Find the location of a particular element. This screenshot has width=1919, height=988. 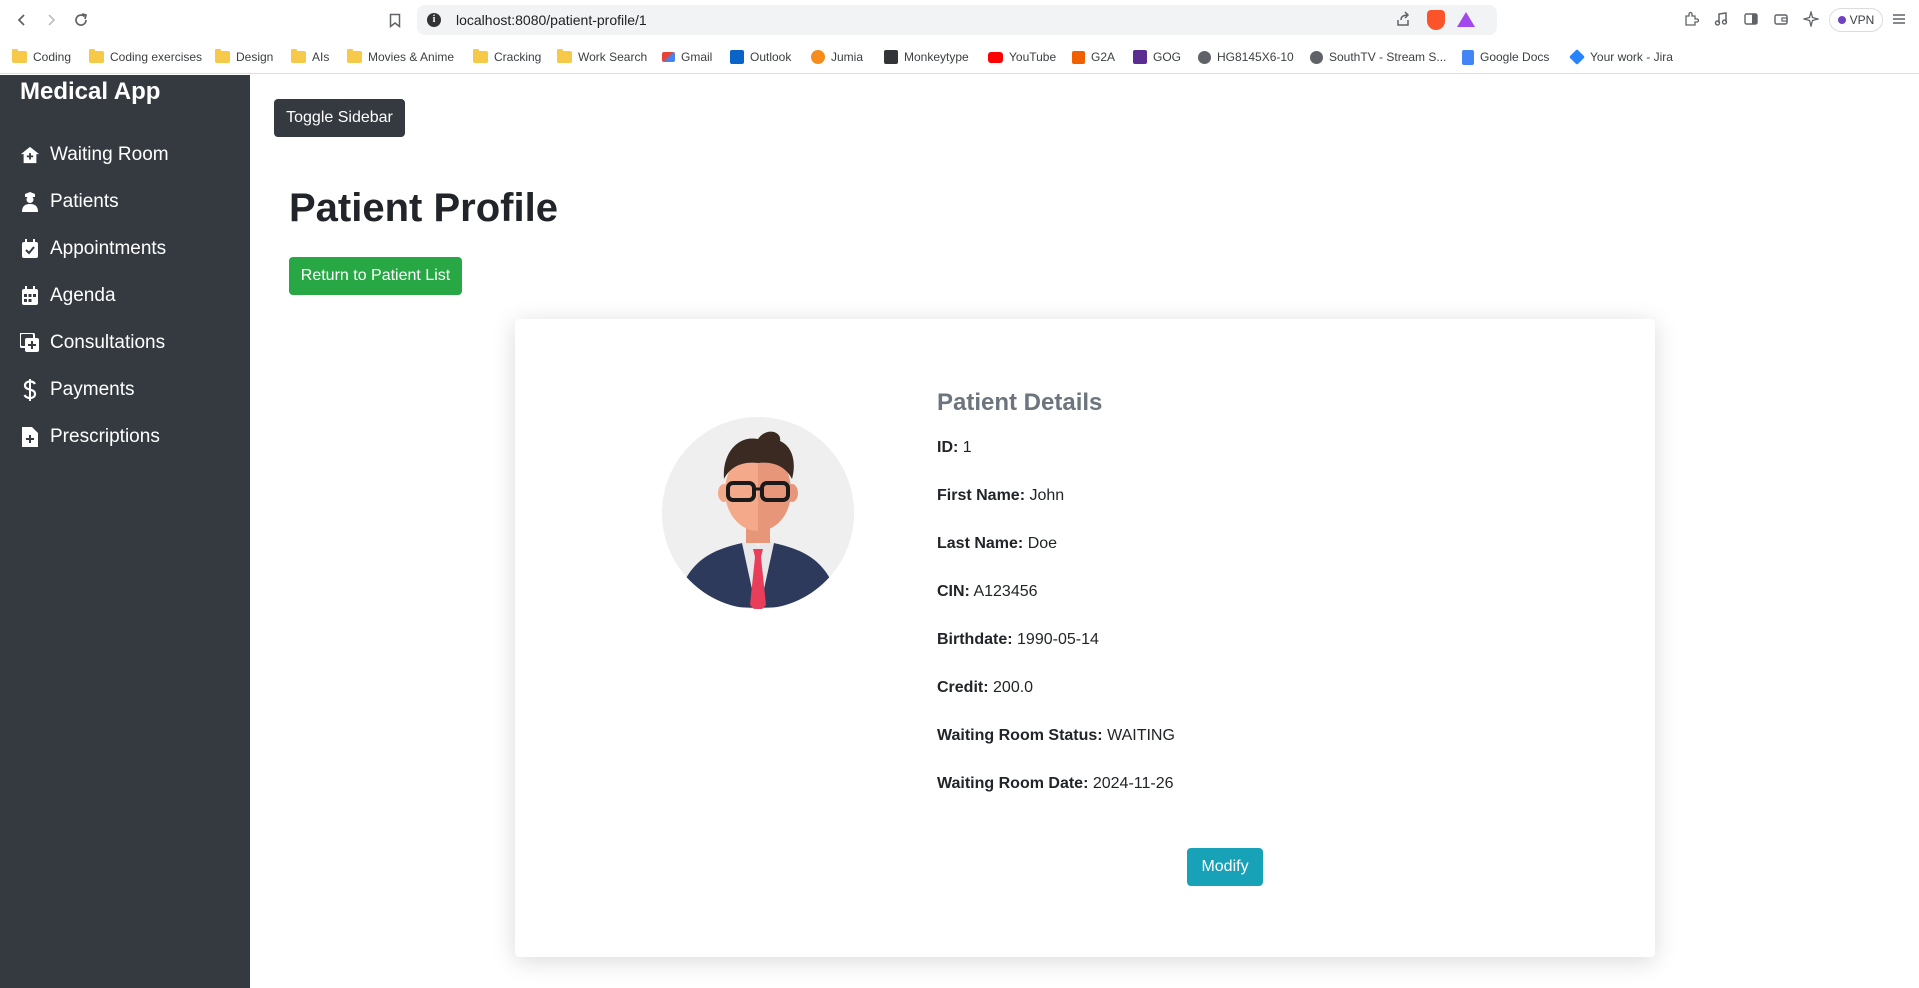

field-birthdate: Birthdate: 1990-05-14 is located at coordinates (1018, 639).